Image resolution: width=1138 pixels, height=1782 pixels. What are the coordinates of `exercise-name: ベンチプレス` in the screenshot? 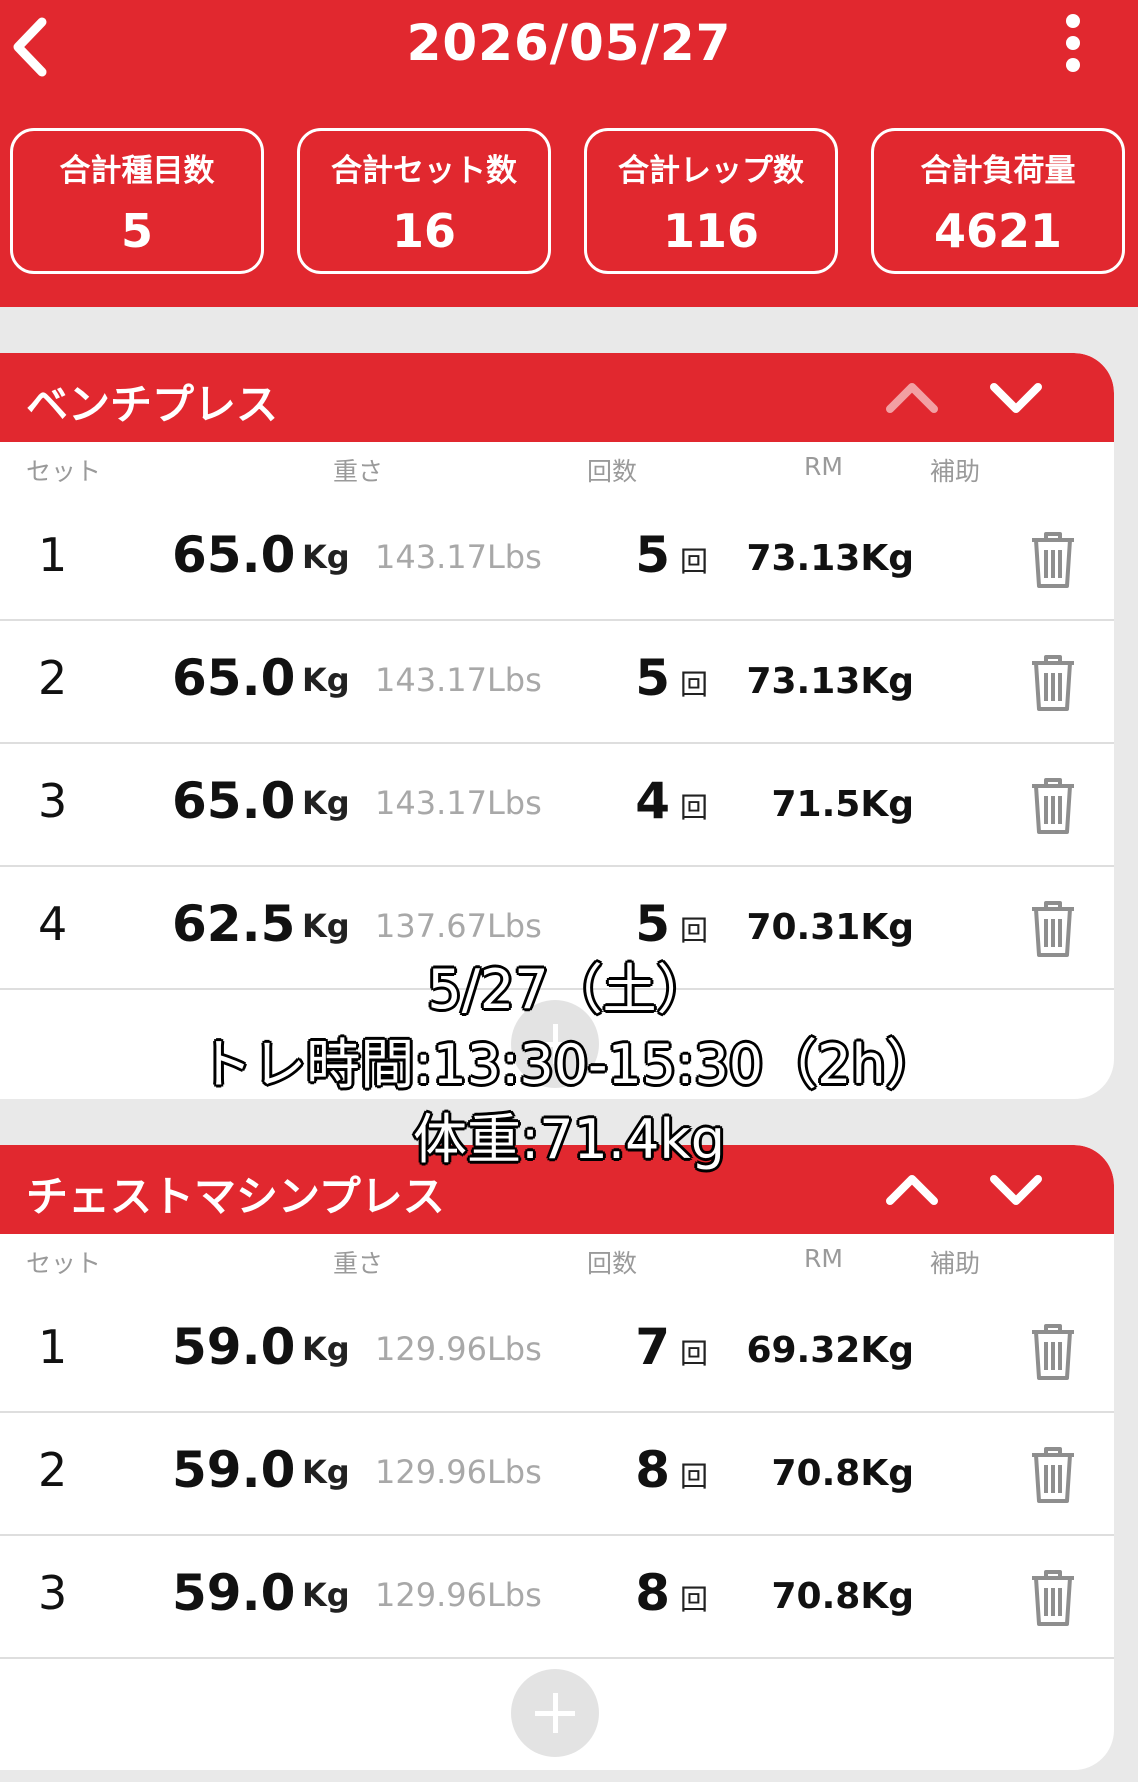 It's located at (152, 404).